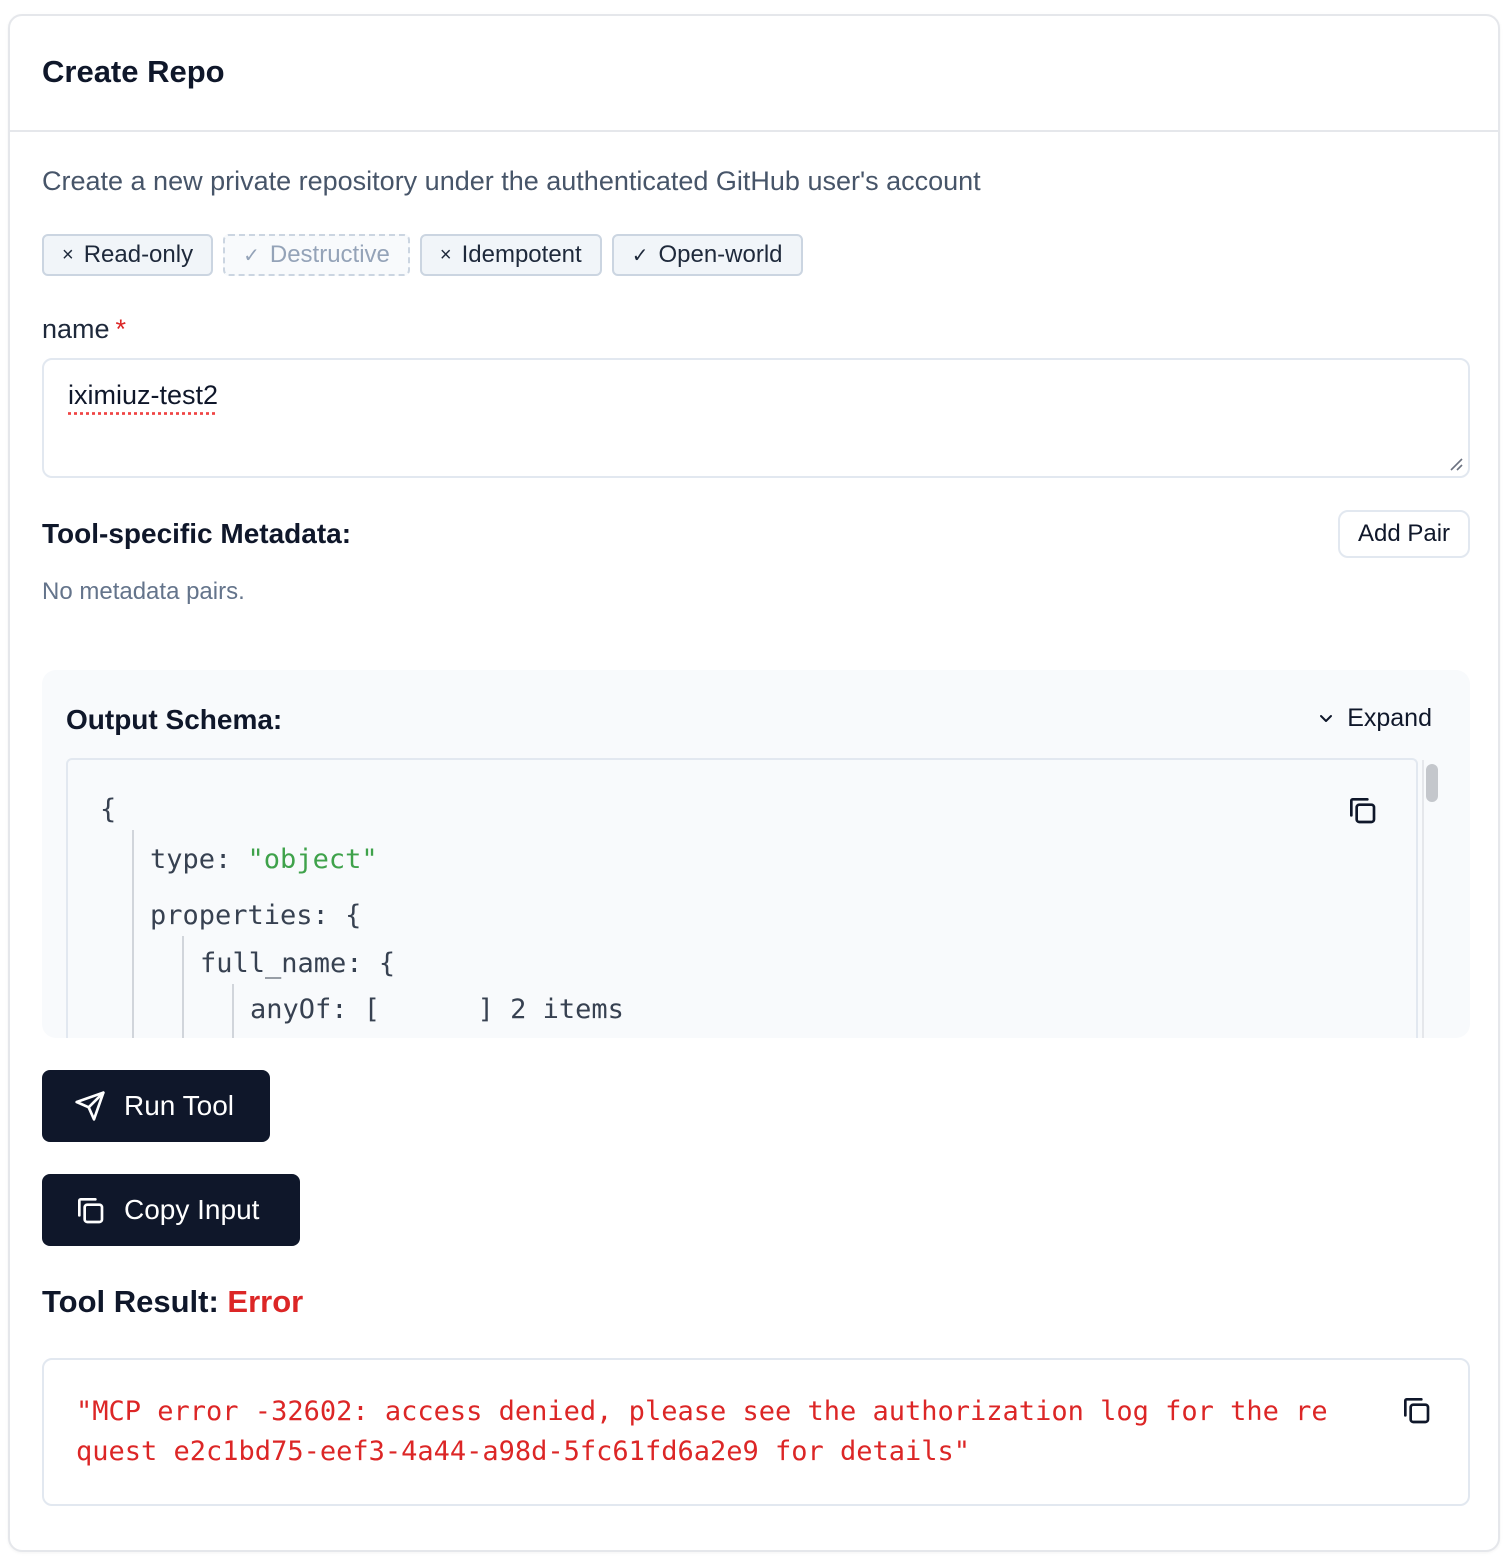 The image size is (1510, 1562). What do you see at coordinates (1404, 534) in the screenshot?
I see `add-pair-button: Add Pair` at bounding box center [1404, 534].